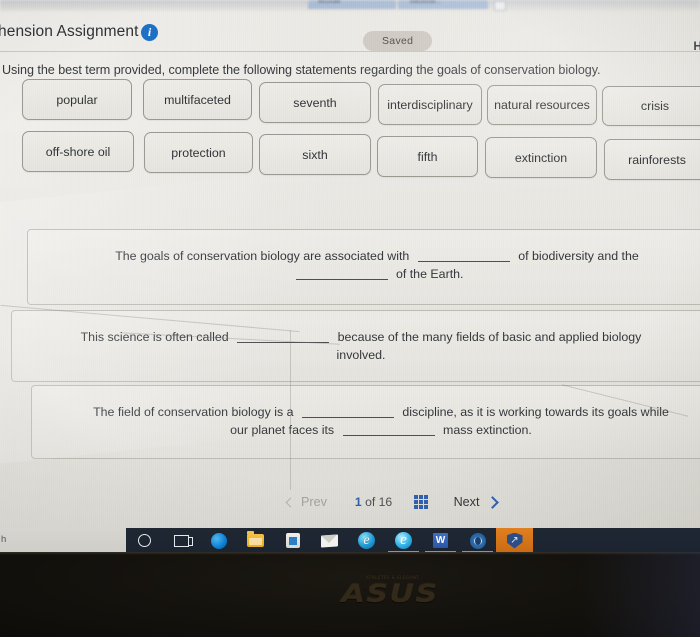 The height and width of the screenshot is (637, 700). I want to click on word-bank-option-popular: popular, so click(77, 99).